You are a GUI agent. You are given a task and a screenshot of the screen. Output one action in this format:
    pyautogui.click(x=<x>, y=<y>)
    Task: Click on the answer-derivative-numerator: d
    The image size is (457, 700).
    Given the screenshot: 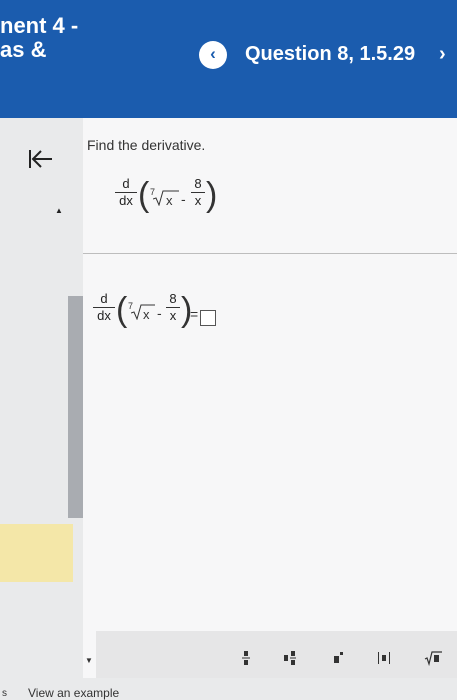 What is the action you would take?
    pyautogui.click(x=104, y=298)
    